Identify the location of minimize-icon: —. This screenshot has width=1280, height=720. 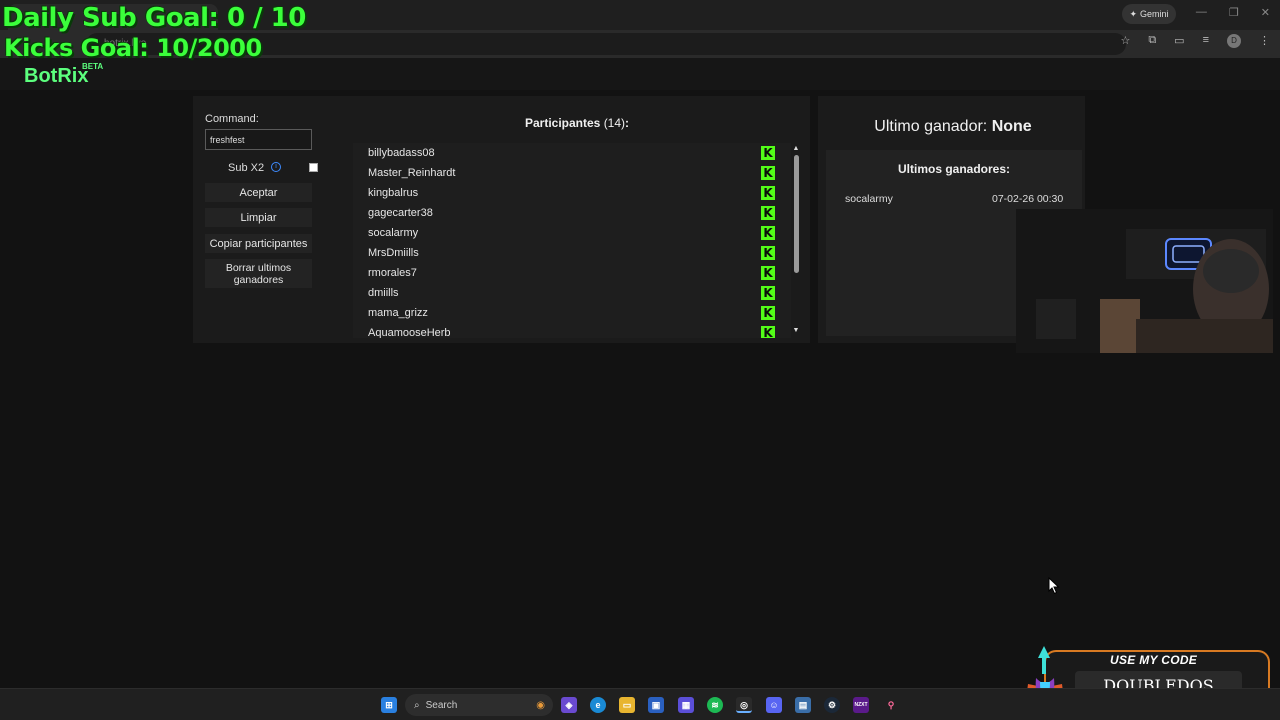
(1201, 12).